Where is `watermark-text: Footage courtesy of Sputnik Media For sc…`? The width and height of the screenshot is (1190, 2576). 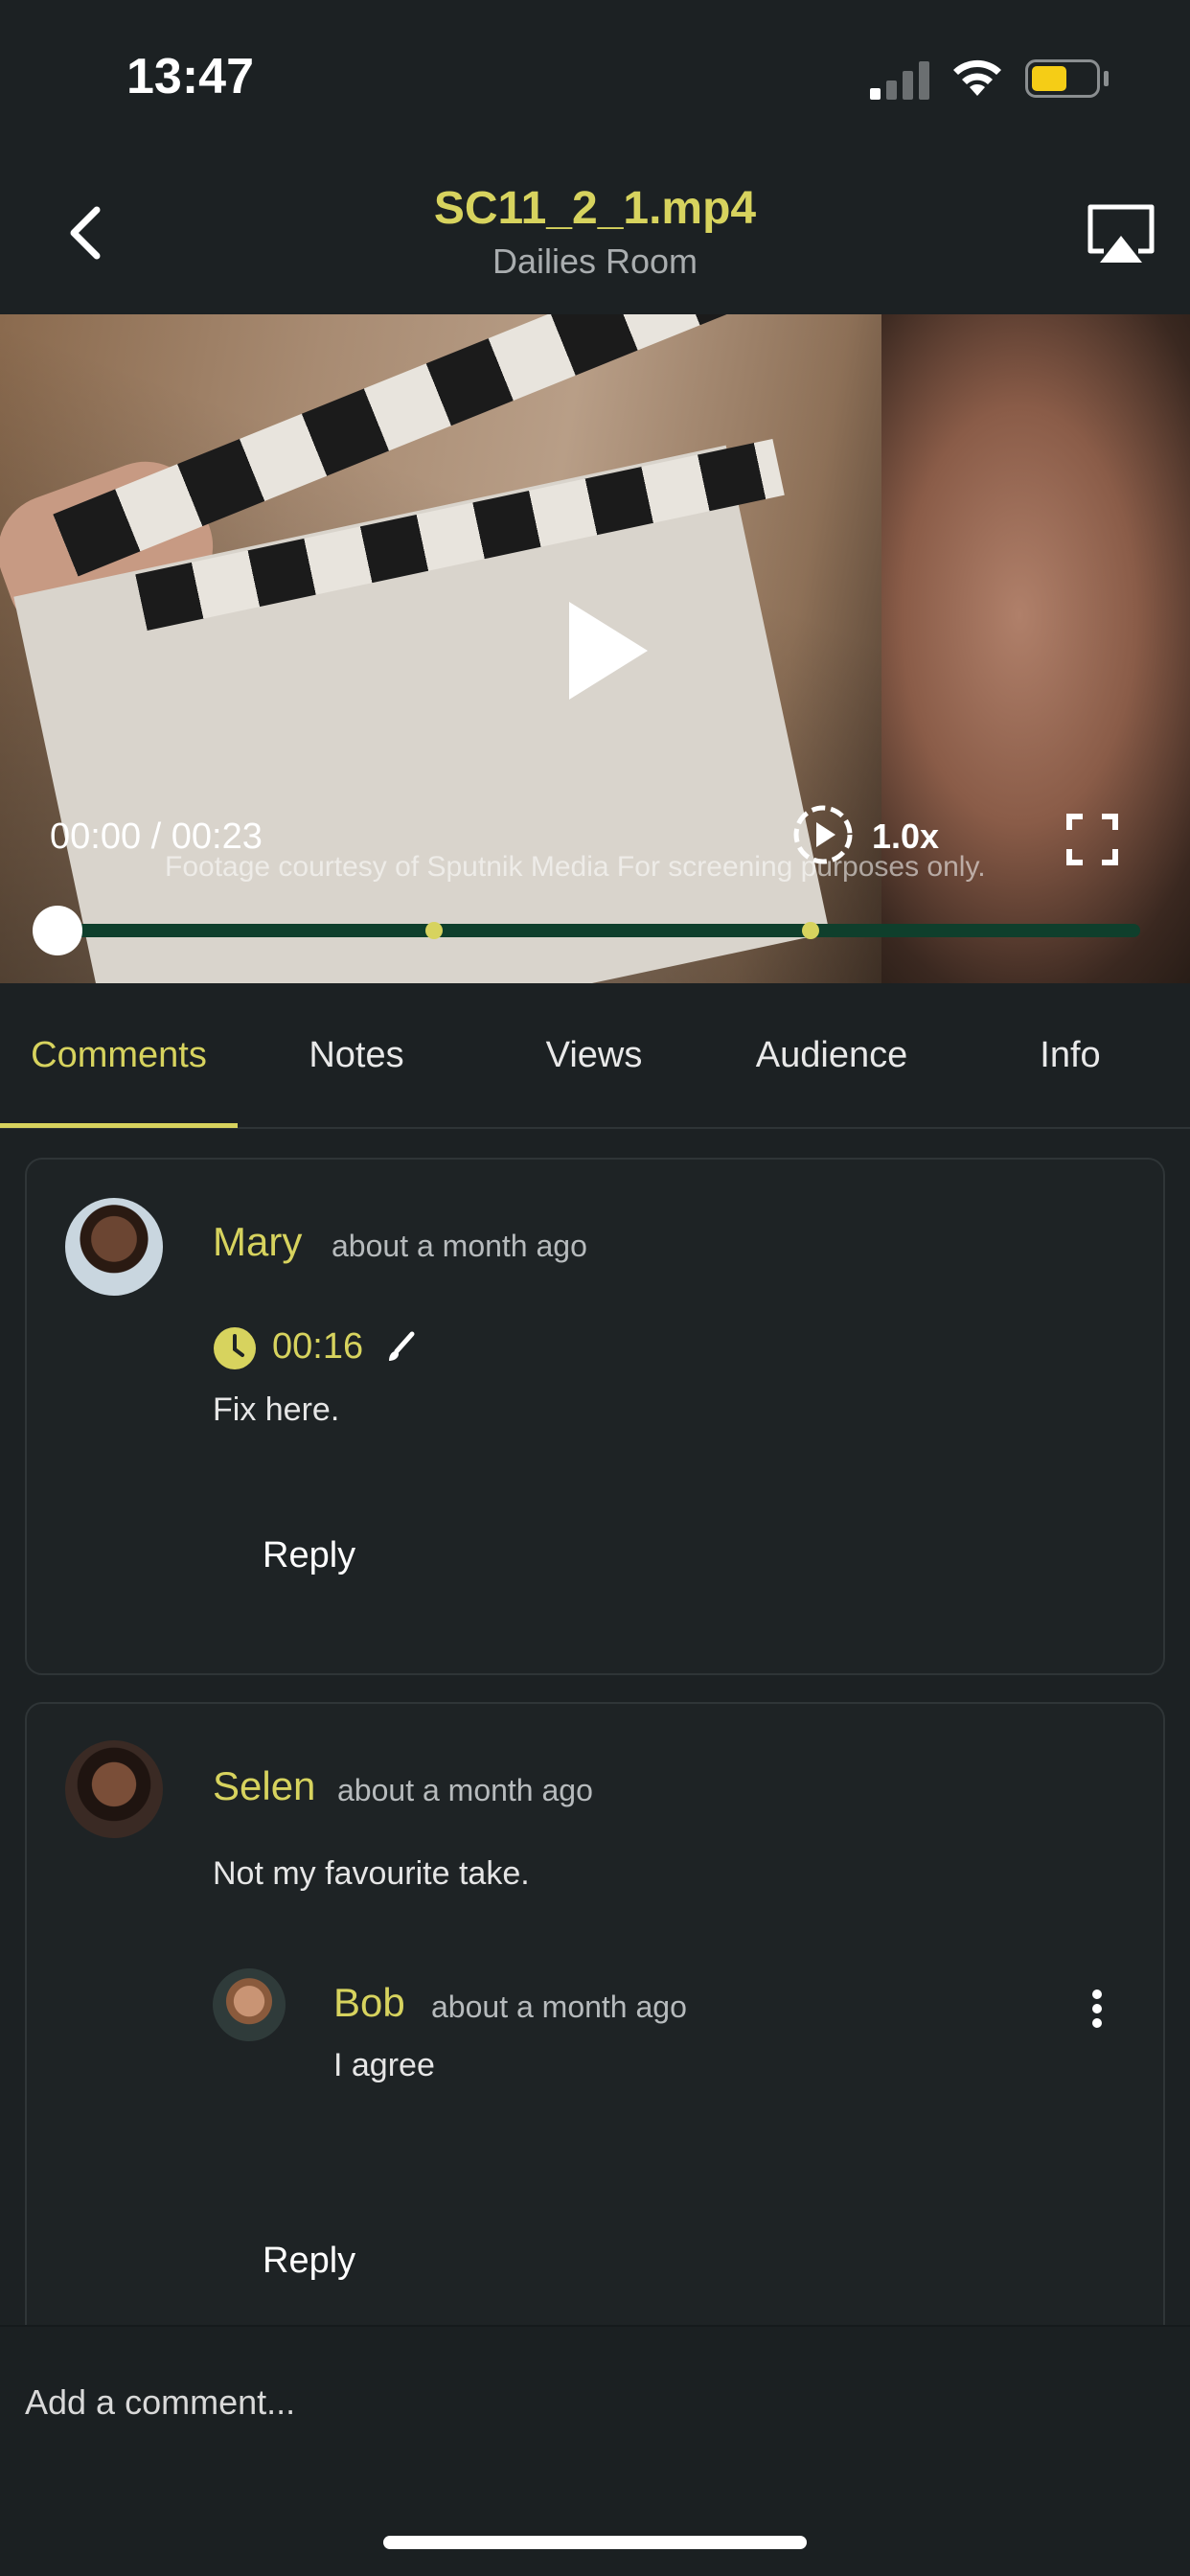 watermark-text: Footage courtesy of Sputnik Media For sc… is located at coordinates (575, 867).